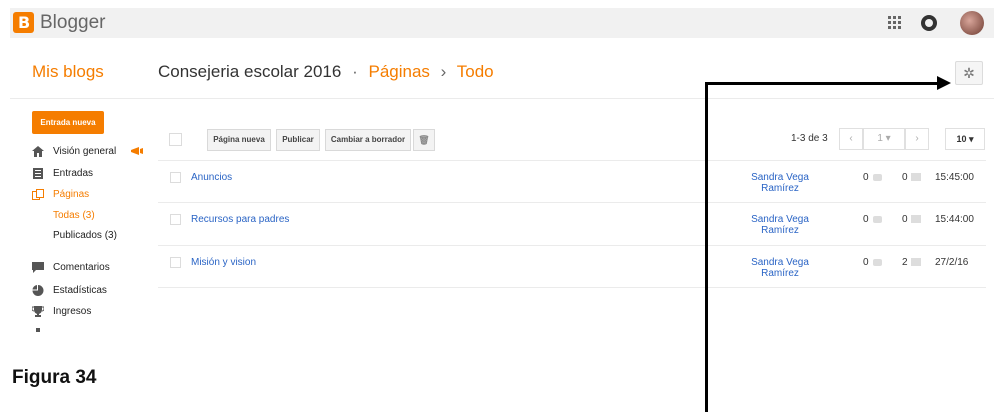 The width and height of the screenshot is (994, 416). I want to click on page-title-link: Recursos para padres, so click(240, 219).